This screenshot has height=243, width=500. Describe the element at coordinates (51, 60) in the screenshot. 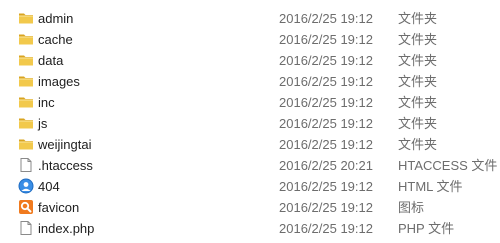

I see `file-name: data` at that location.